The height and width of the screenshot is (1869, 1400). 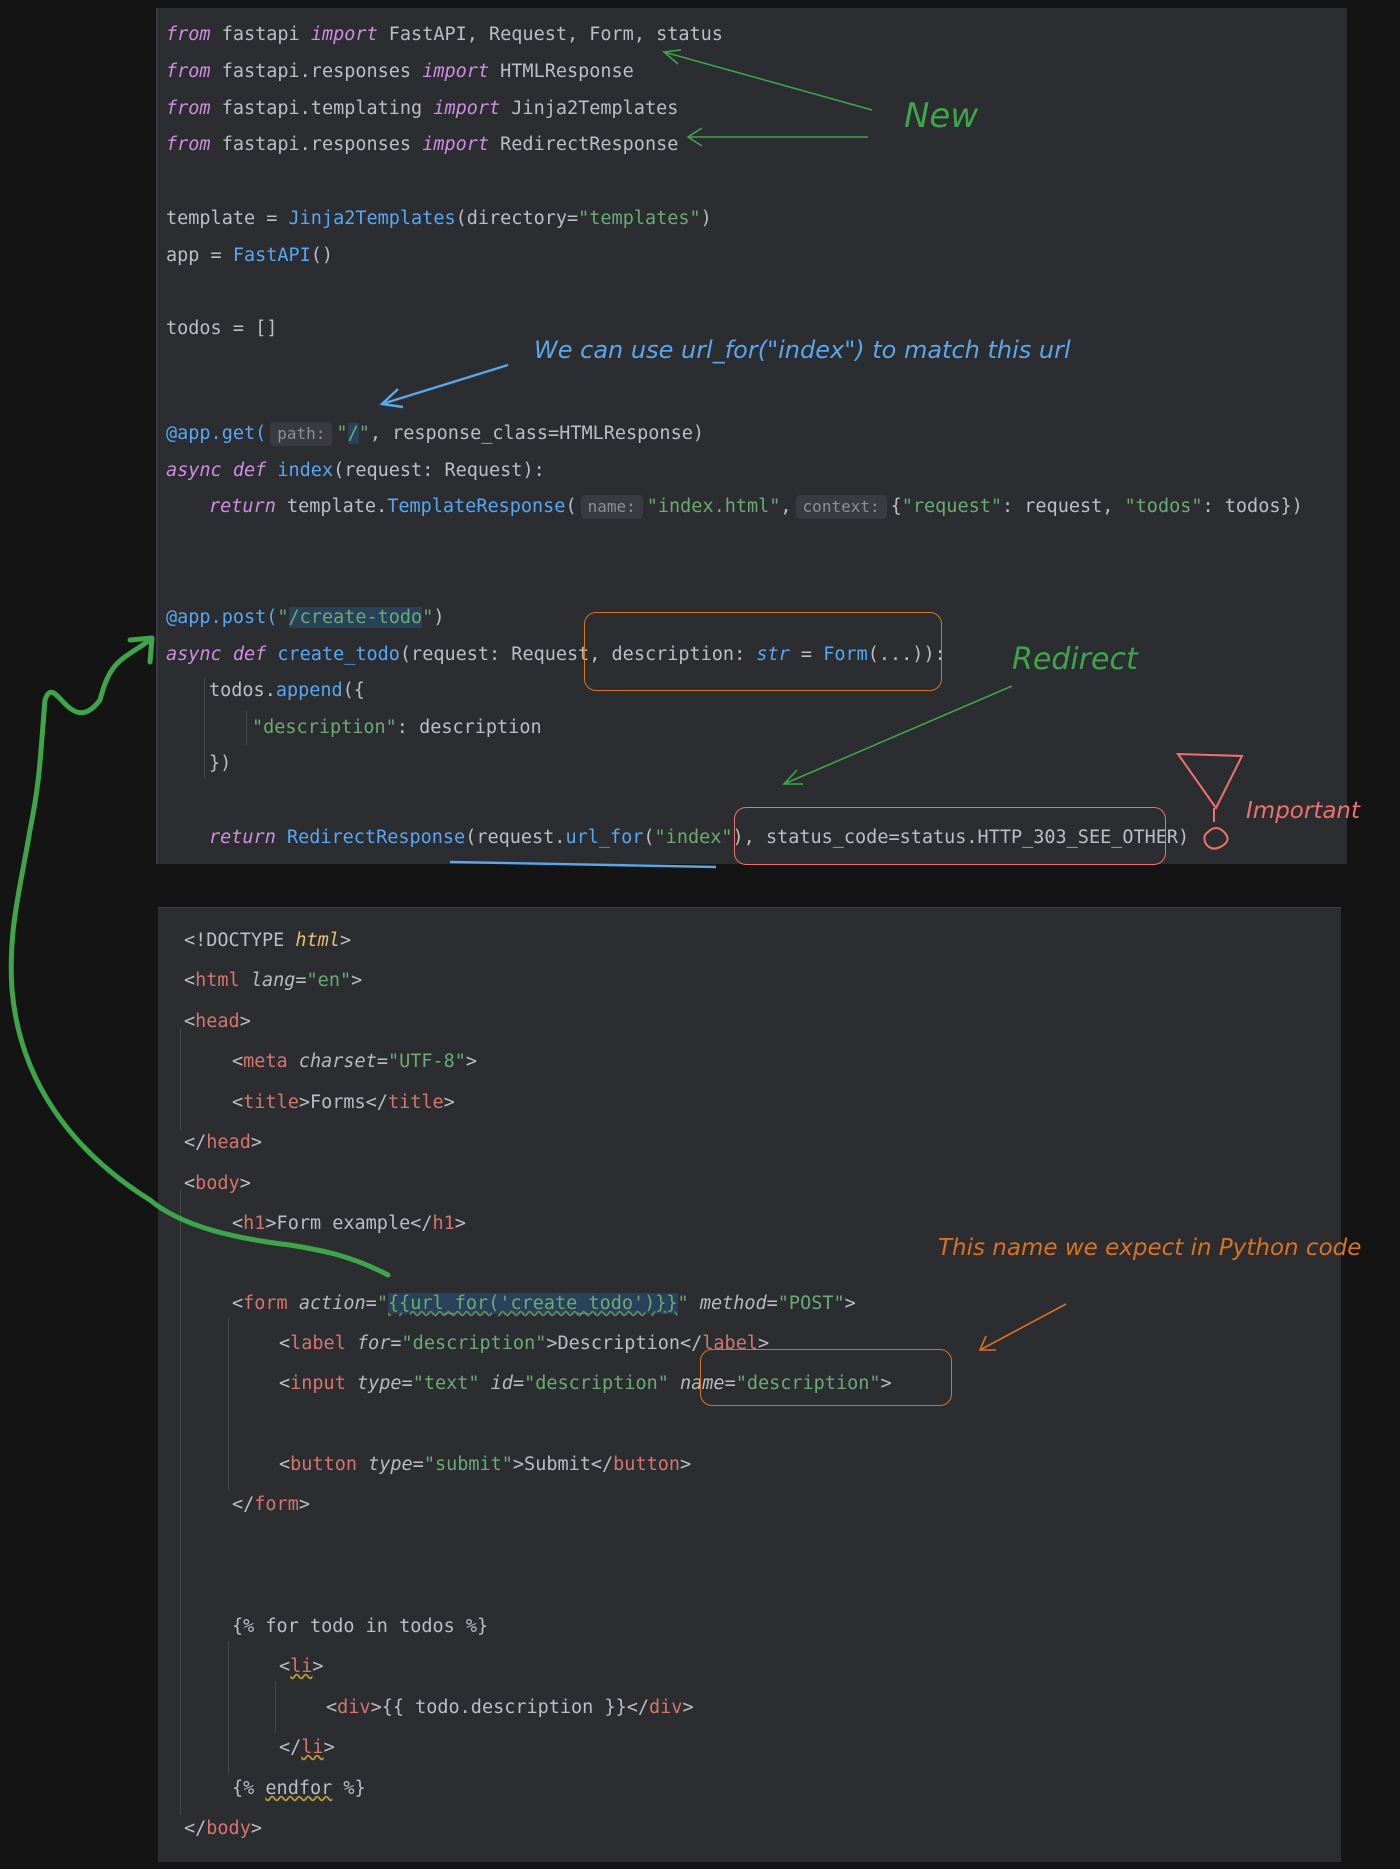 What do you see at coordinates (777, 137) in the screenshot?
I see `new-arrow-bottom` at bounding box center [777, 137].